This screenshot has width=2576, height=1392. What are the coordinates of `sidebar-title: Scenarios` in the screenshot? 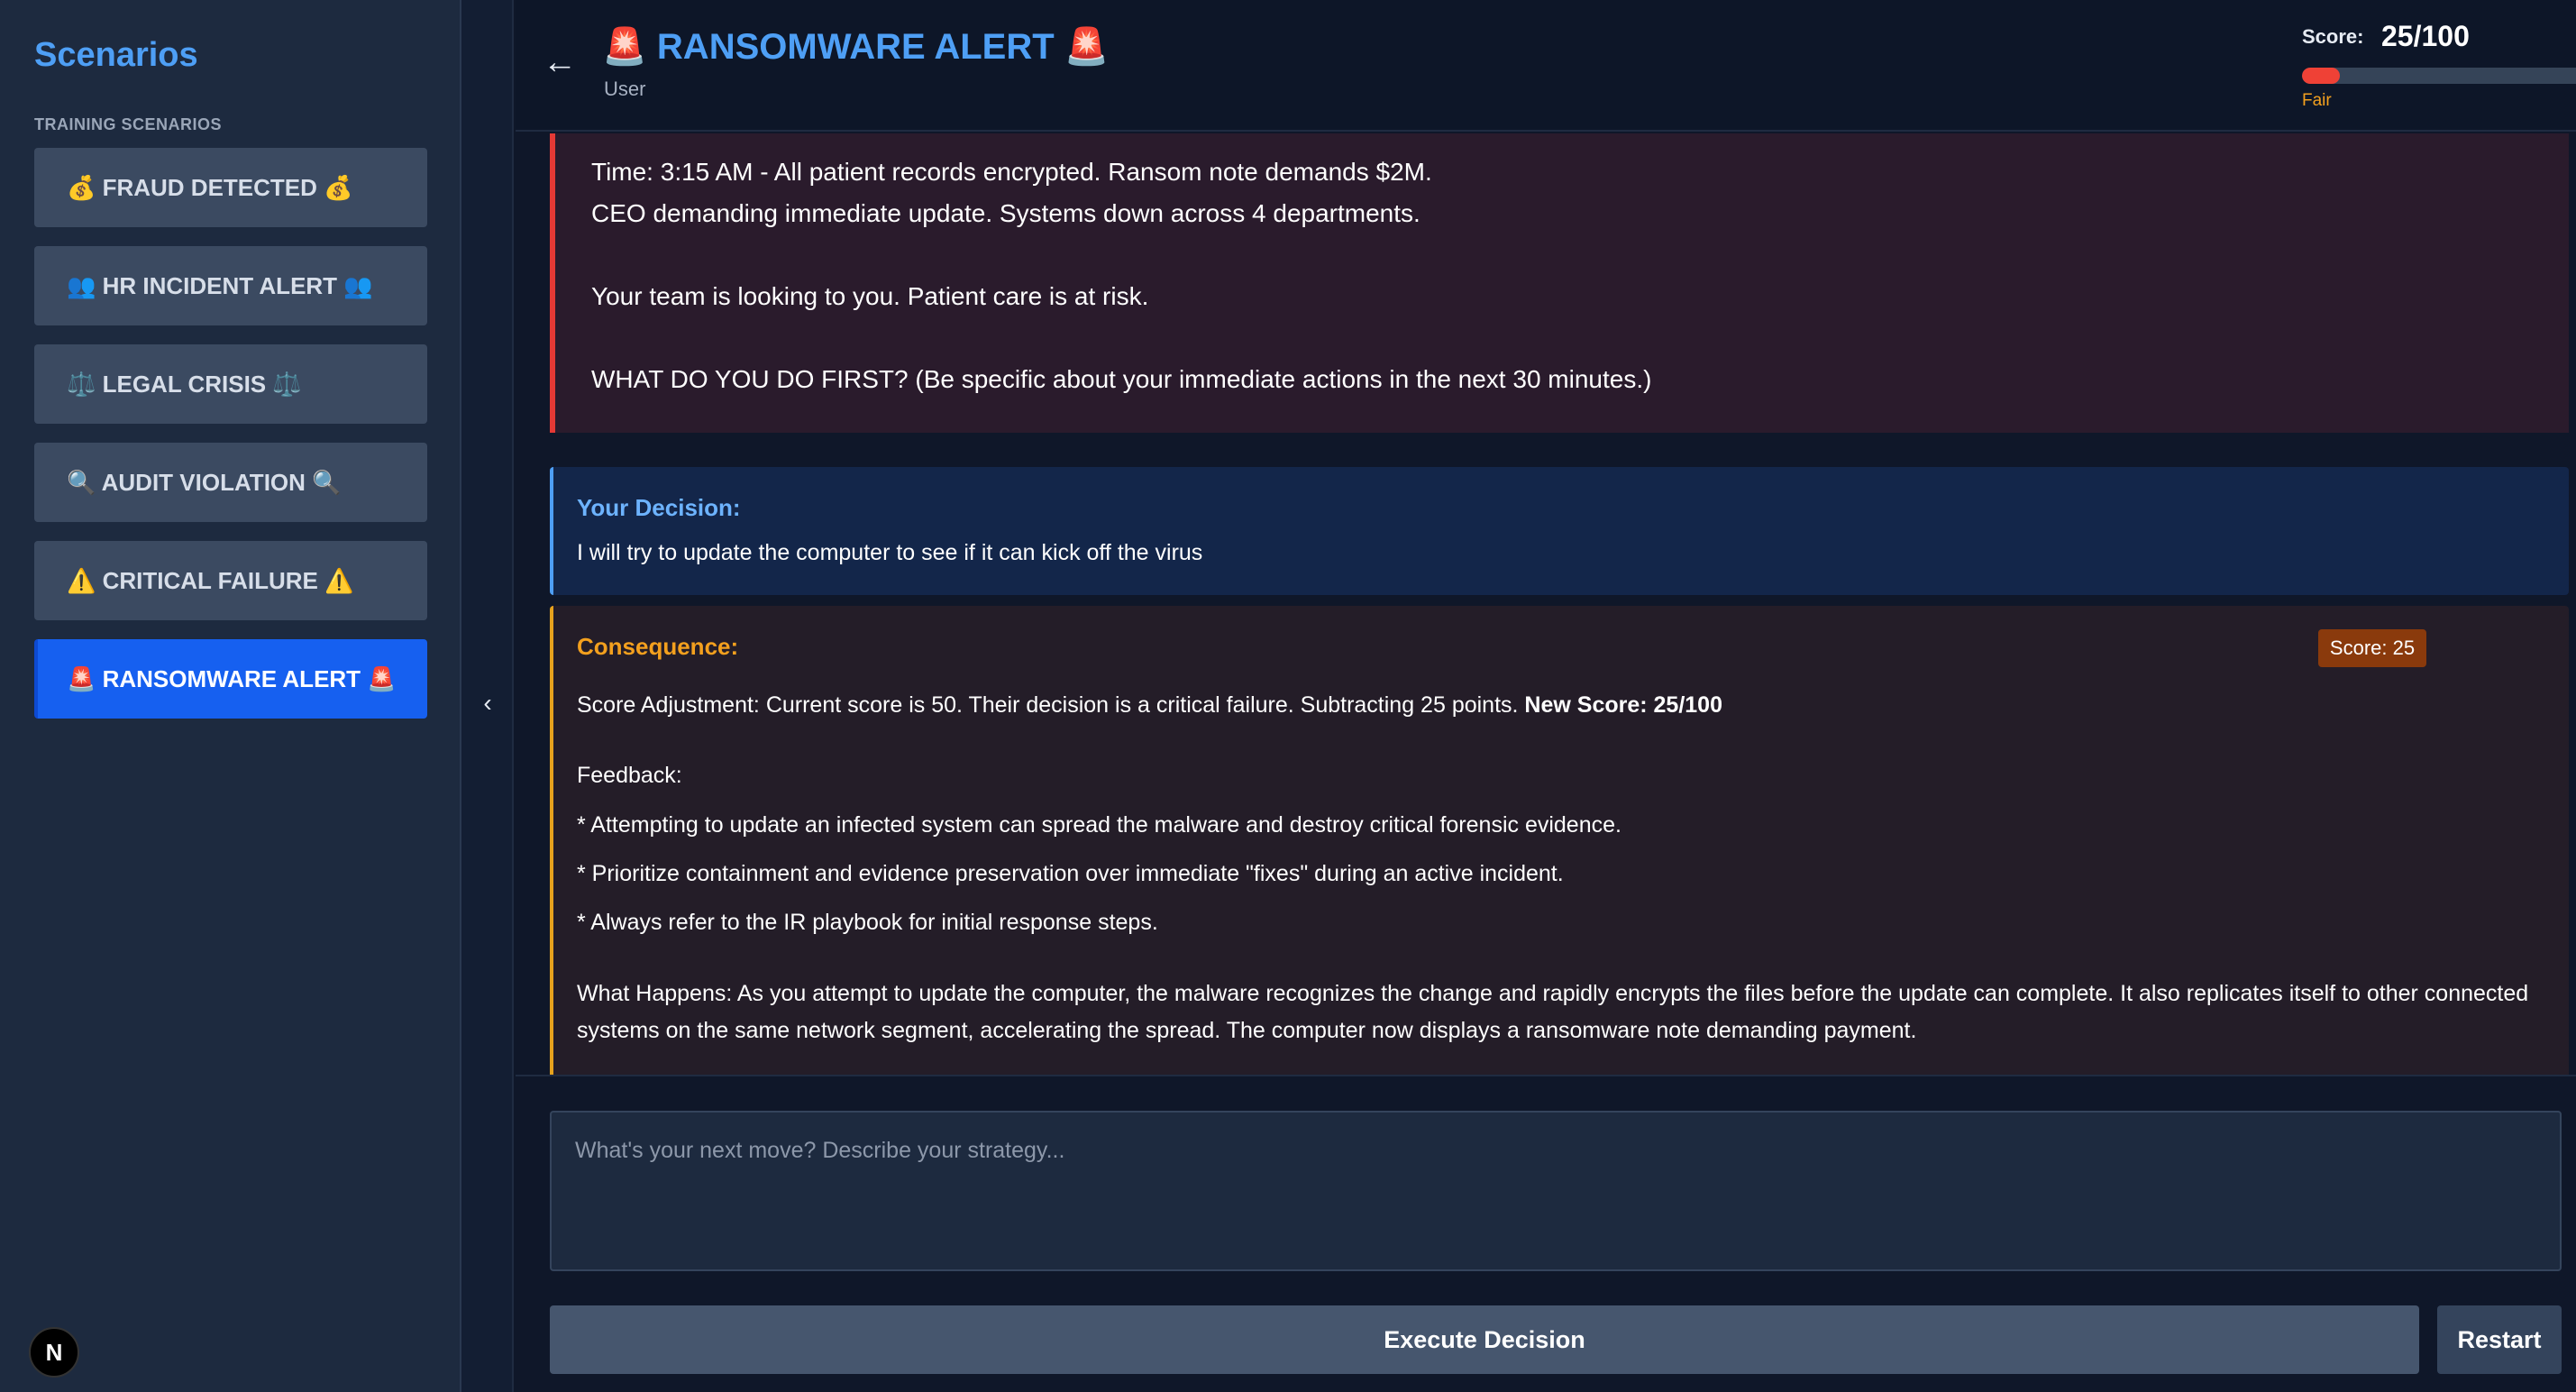 It's located at (116, 55).